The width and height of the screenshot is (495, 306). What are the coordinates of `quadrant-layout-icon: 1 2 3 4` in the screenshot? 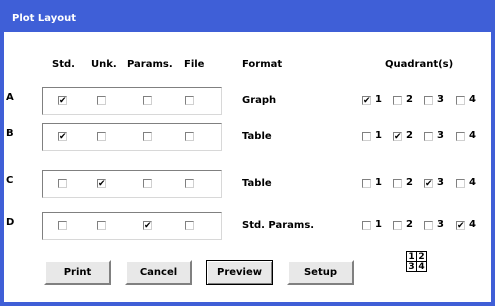 It's located at (418, 263).